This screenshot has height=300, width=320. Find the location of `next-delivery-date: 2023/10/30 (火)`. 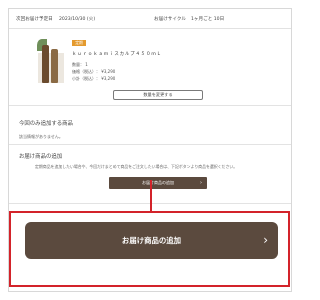

next-delivery-date: 2023/10/30 (火) is located at coordinates (77, 19).